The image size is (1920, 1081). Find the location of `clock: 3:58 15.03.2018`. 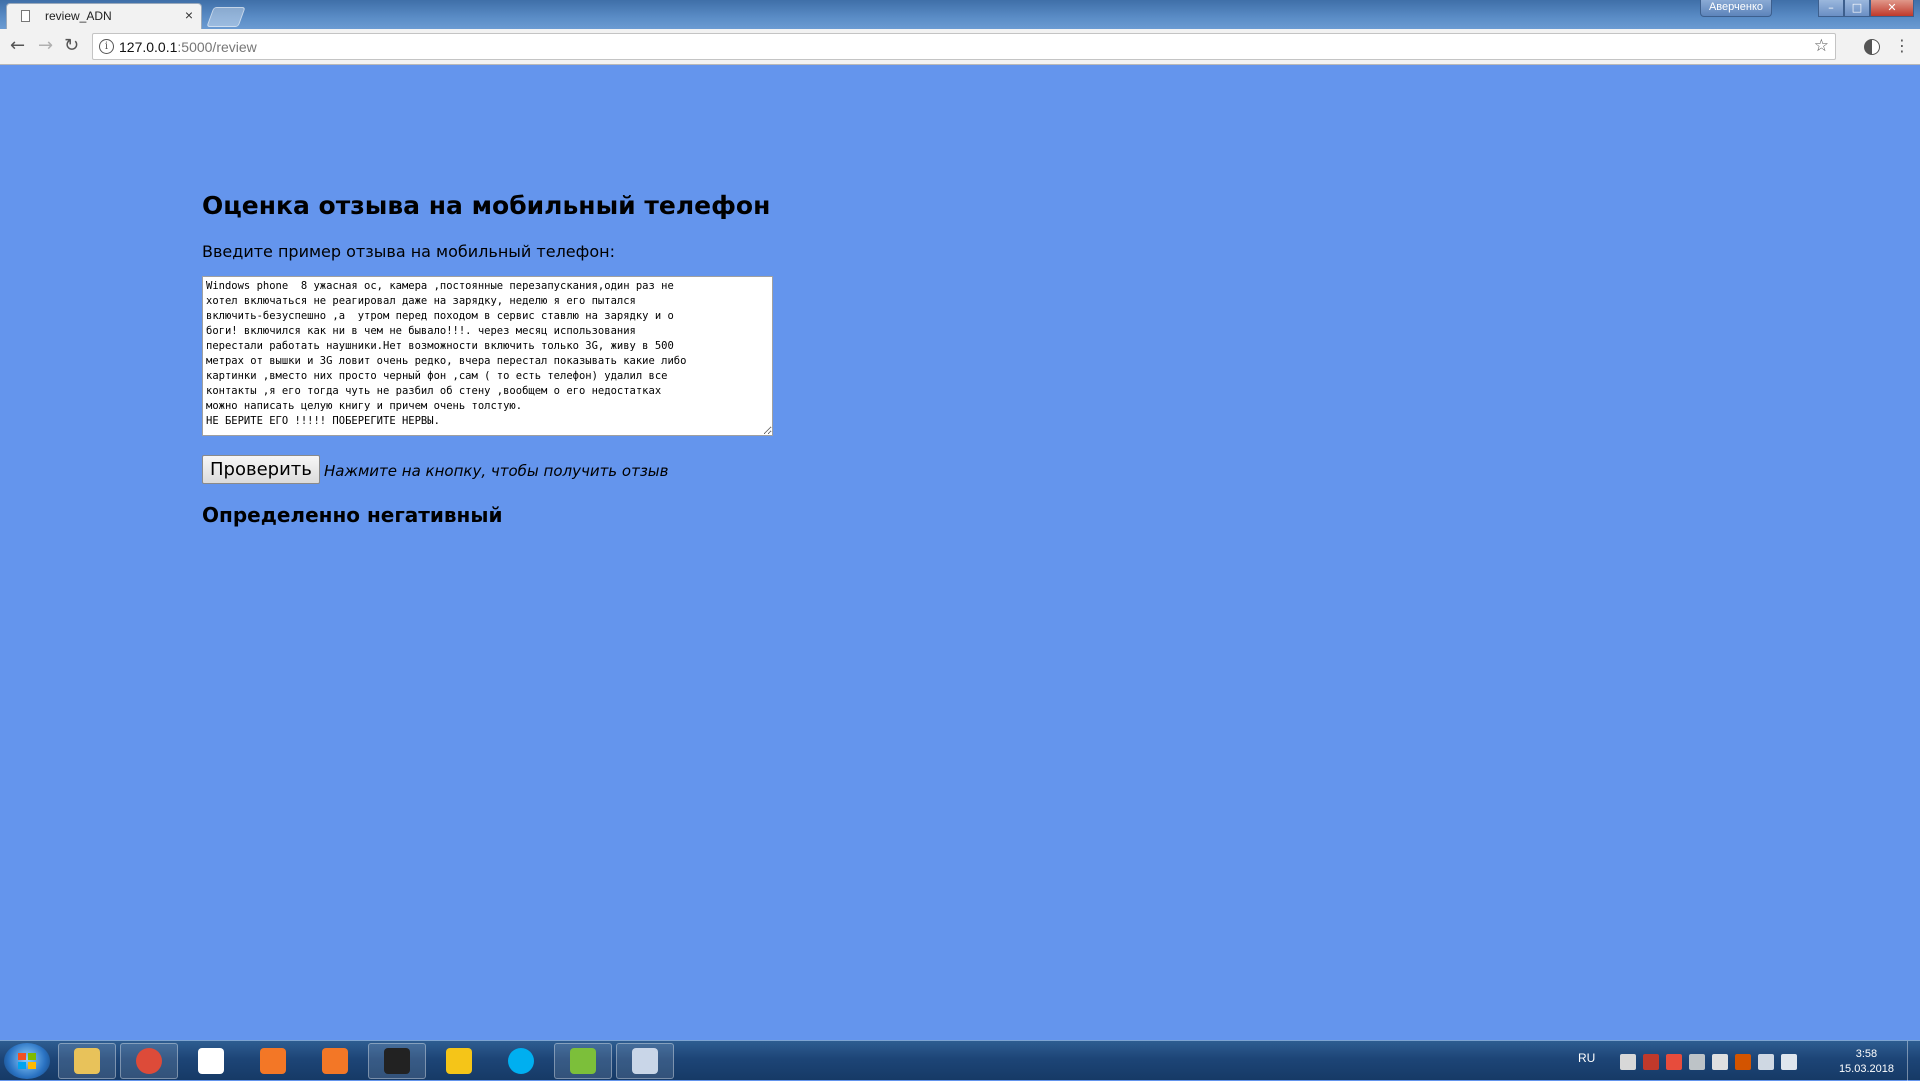

clock: 3:58 15.03.2018 is located at coordinates (1866, 1062).